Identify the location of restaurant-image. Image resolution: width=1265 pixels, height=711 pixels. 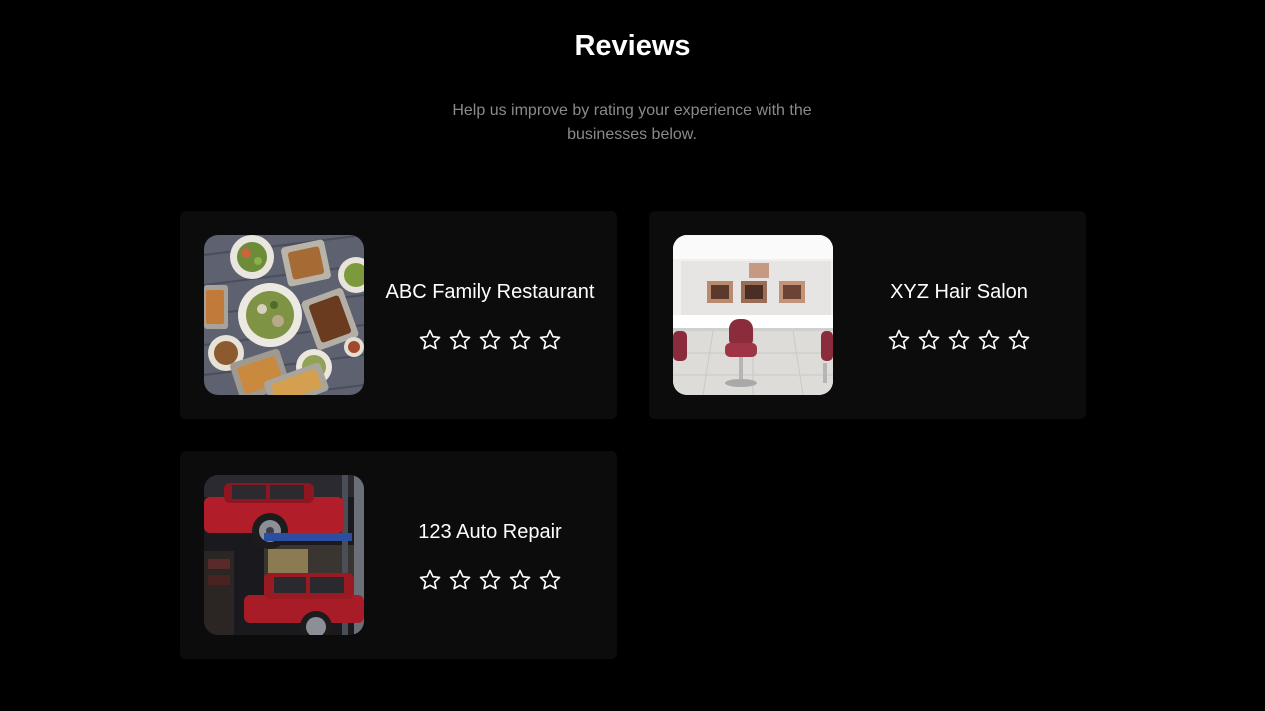
(284, 315).